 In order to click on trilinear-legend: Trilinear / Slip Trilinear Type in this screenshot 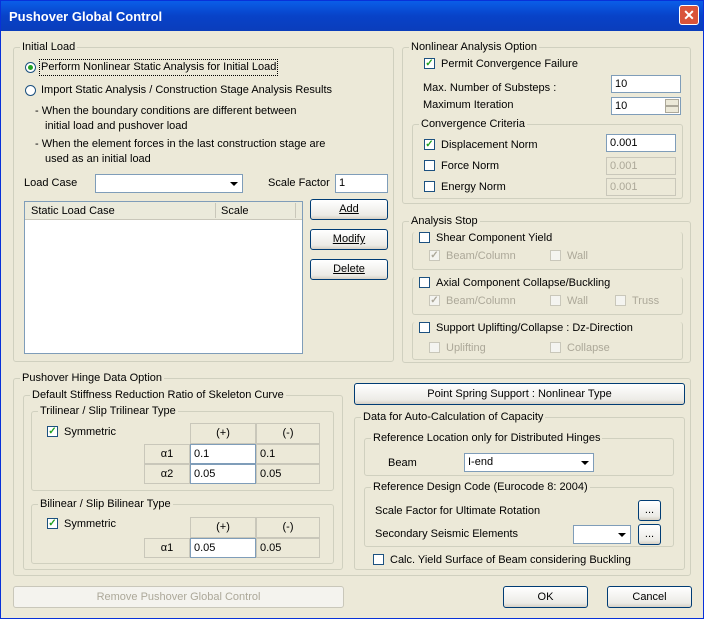, I will do `click(108, 411)`.